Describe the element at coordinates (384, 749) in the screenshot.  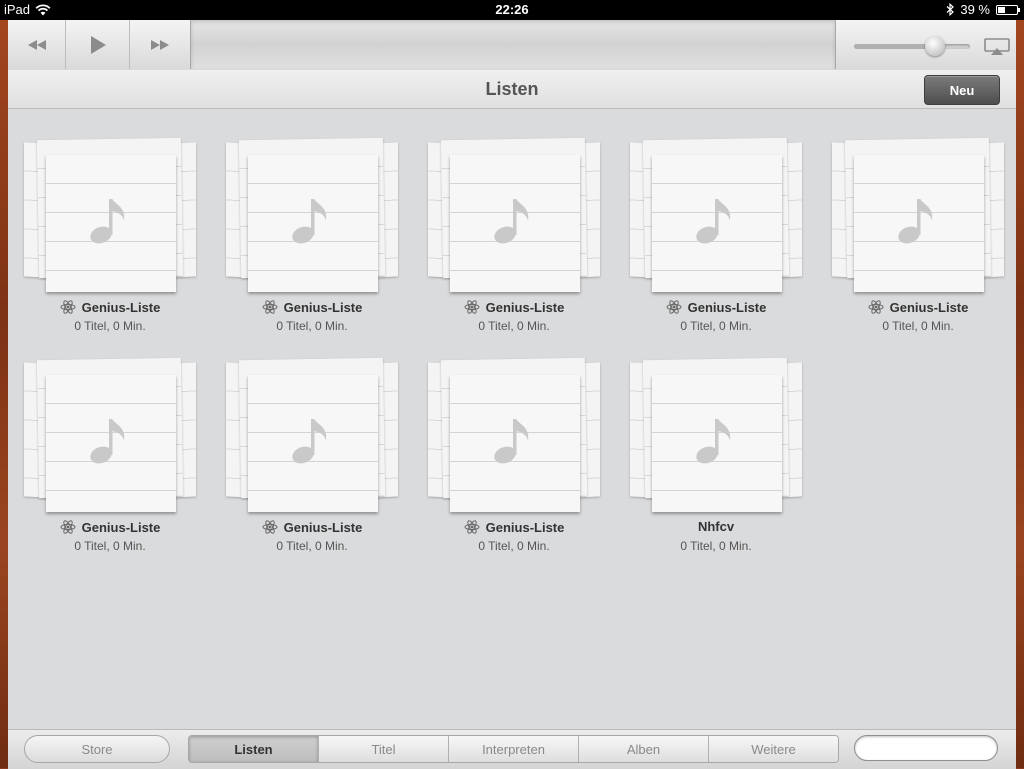
I see `tab-titel: Titel` at that location.